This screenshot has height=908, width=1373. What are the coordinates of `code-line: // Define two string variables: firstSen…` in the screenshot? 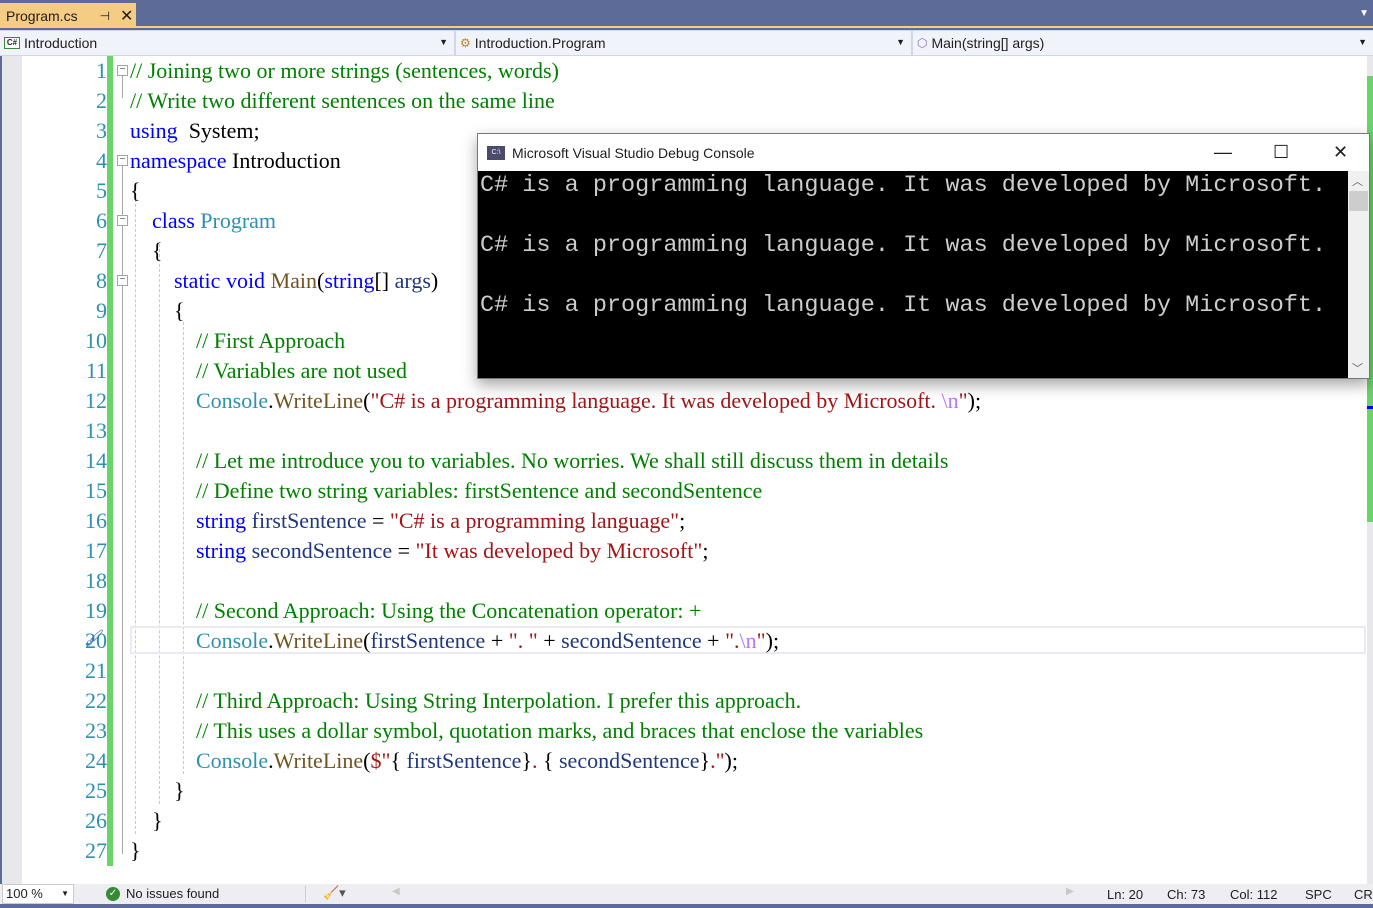 It's located at (446, 491).